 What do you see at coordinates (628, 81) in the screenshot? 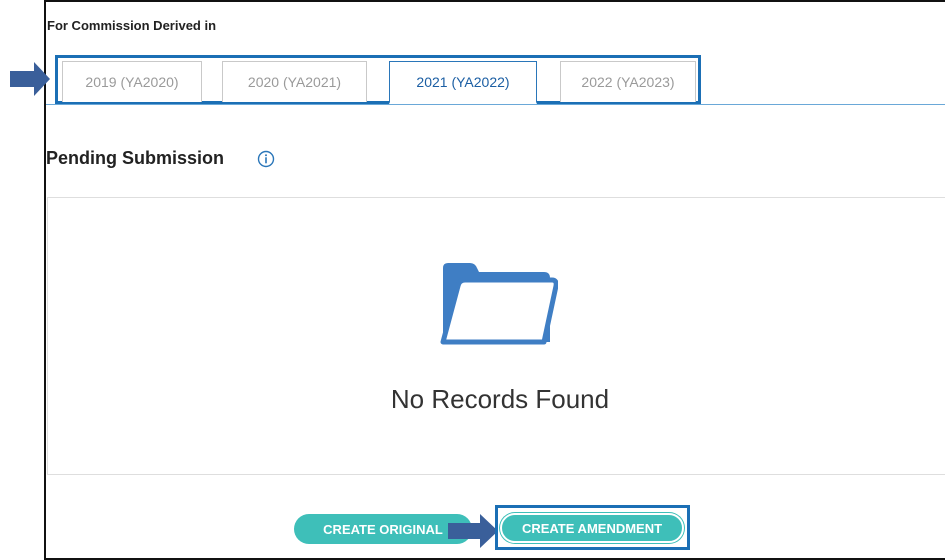
I see `tab-2022: 2022 (YA2023)` at bounding box center [628, 81].